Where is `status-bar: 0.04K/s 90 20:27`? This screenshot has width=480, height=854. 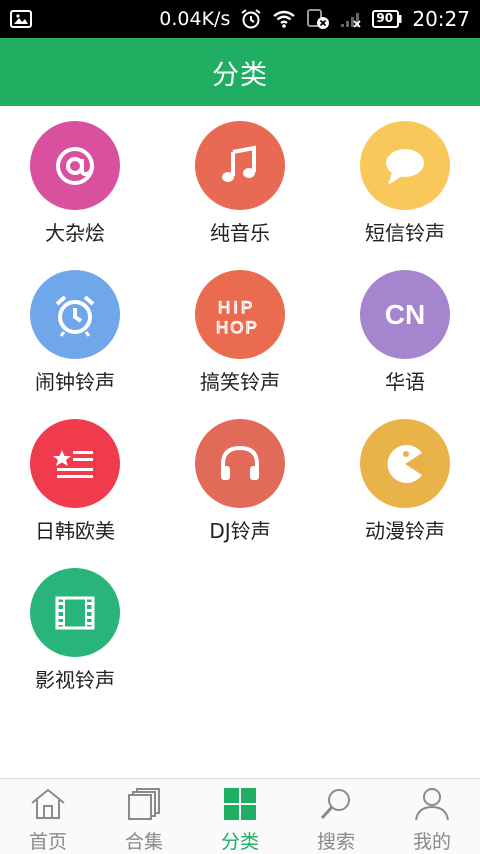 status-bar: 0.04K/s 90 20:27 is located at coordinates (240, 19).